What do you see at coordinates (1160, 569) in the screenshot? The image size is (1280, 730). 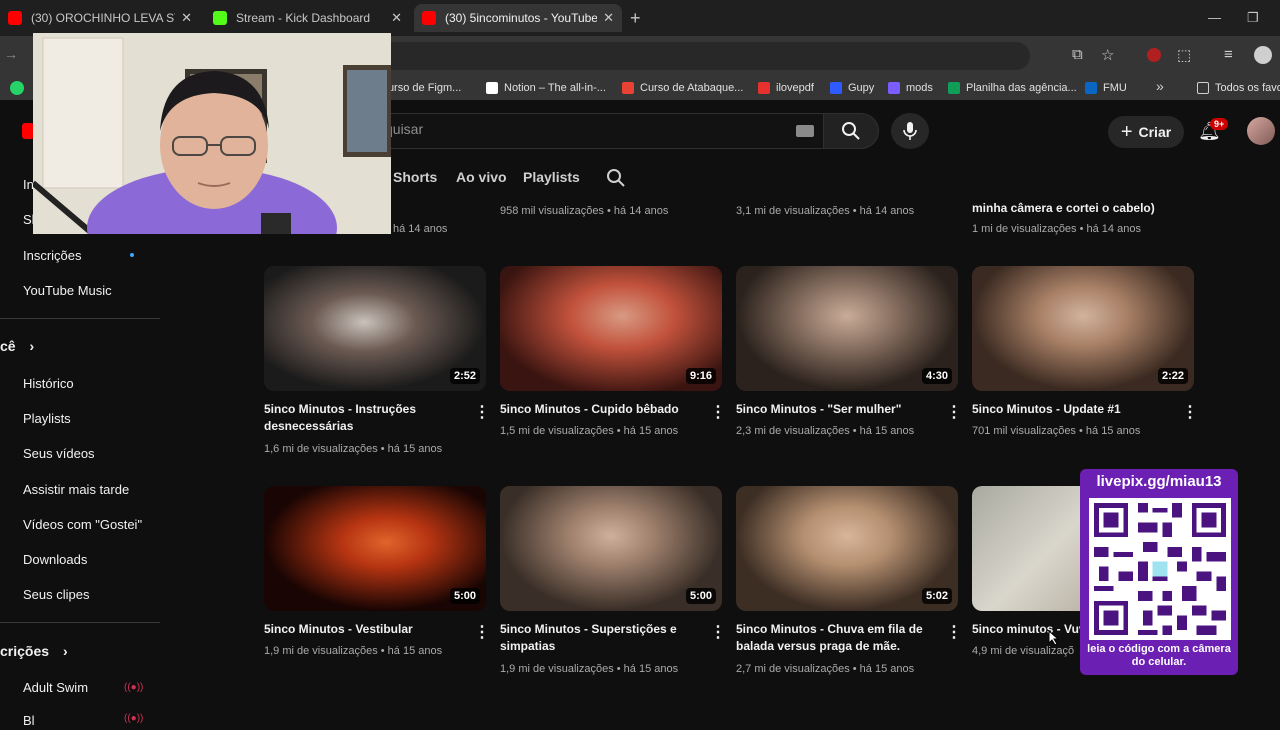 I see `qr-code-image` at bounding box center [1160, 569].